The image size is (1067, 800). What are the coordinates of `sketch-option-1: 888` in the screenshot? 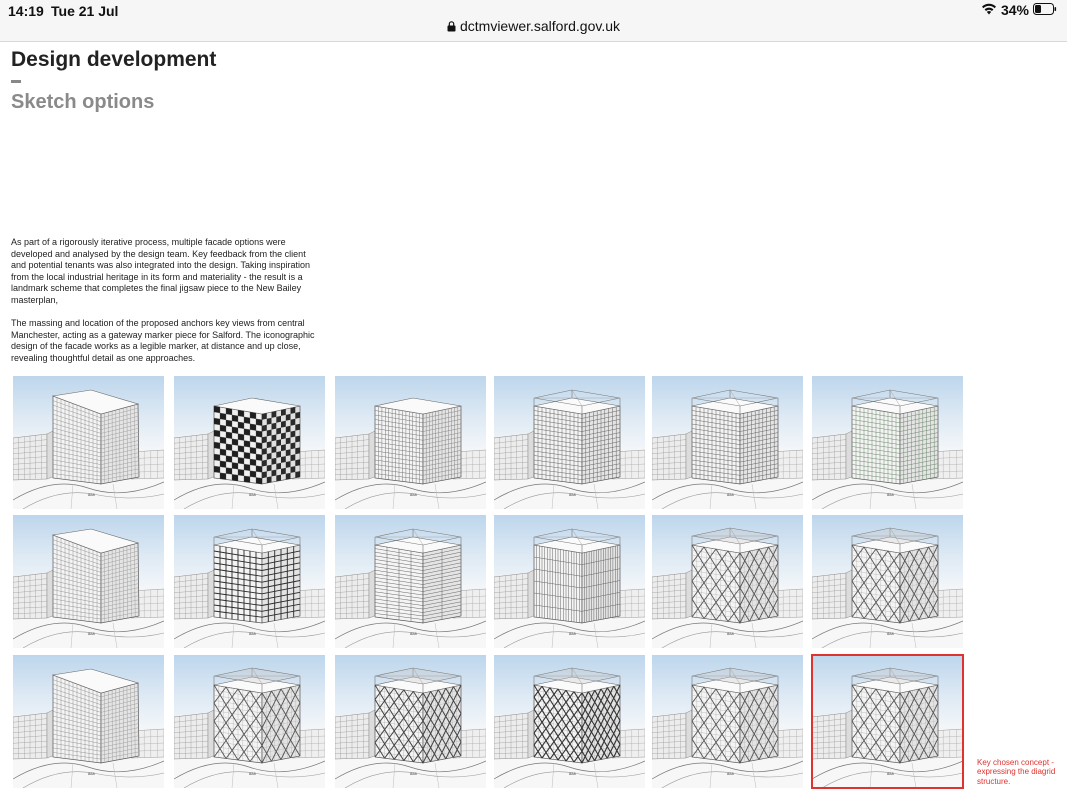 It's located at (88, 442).